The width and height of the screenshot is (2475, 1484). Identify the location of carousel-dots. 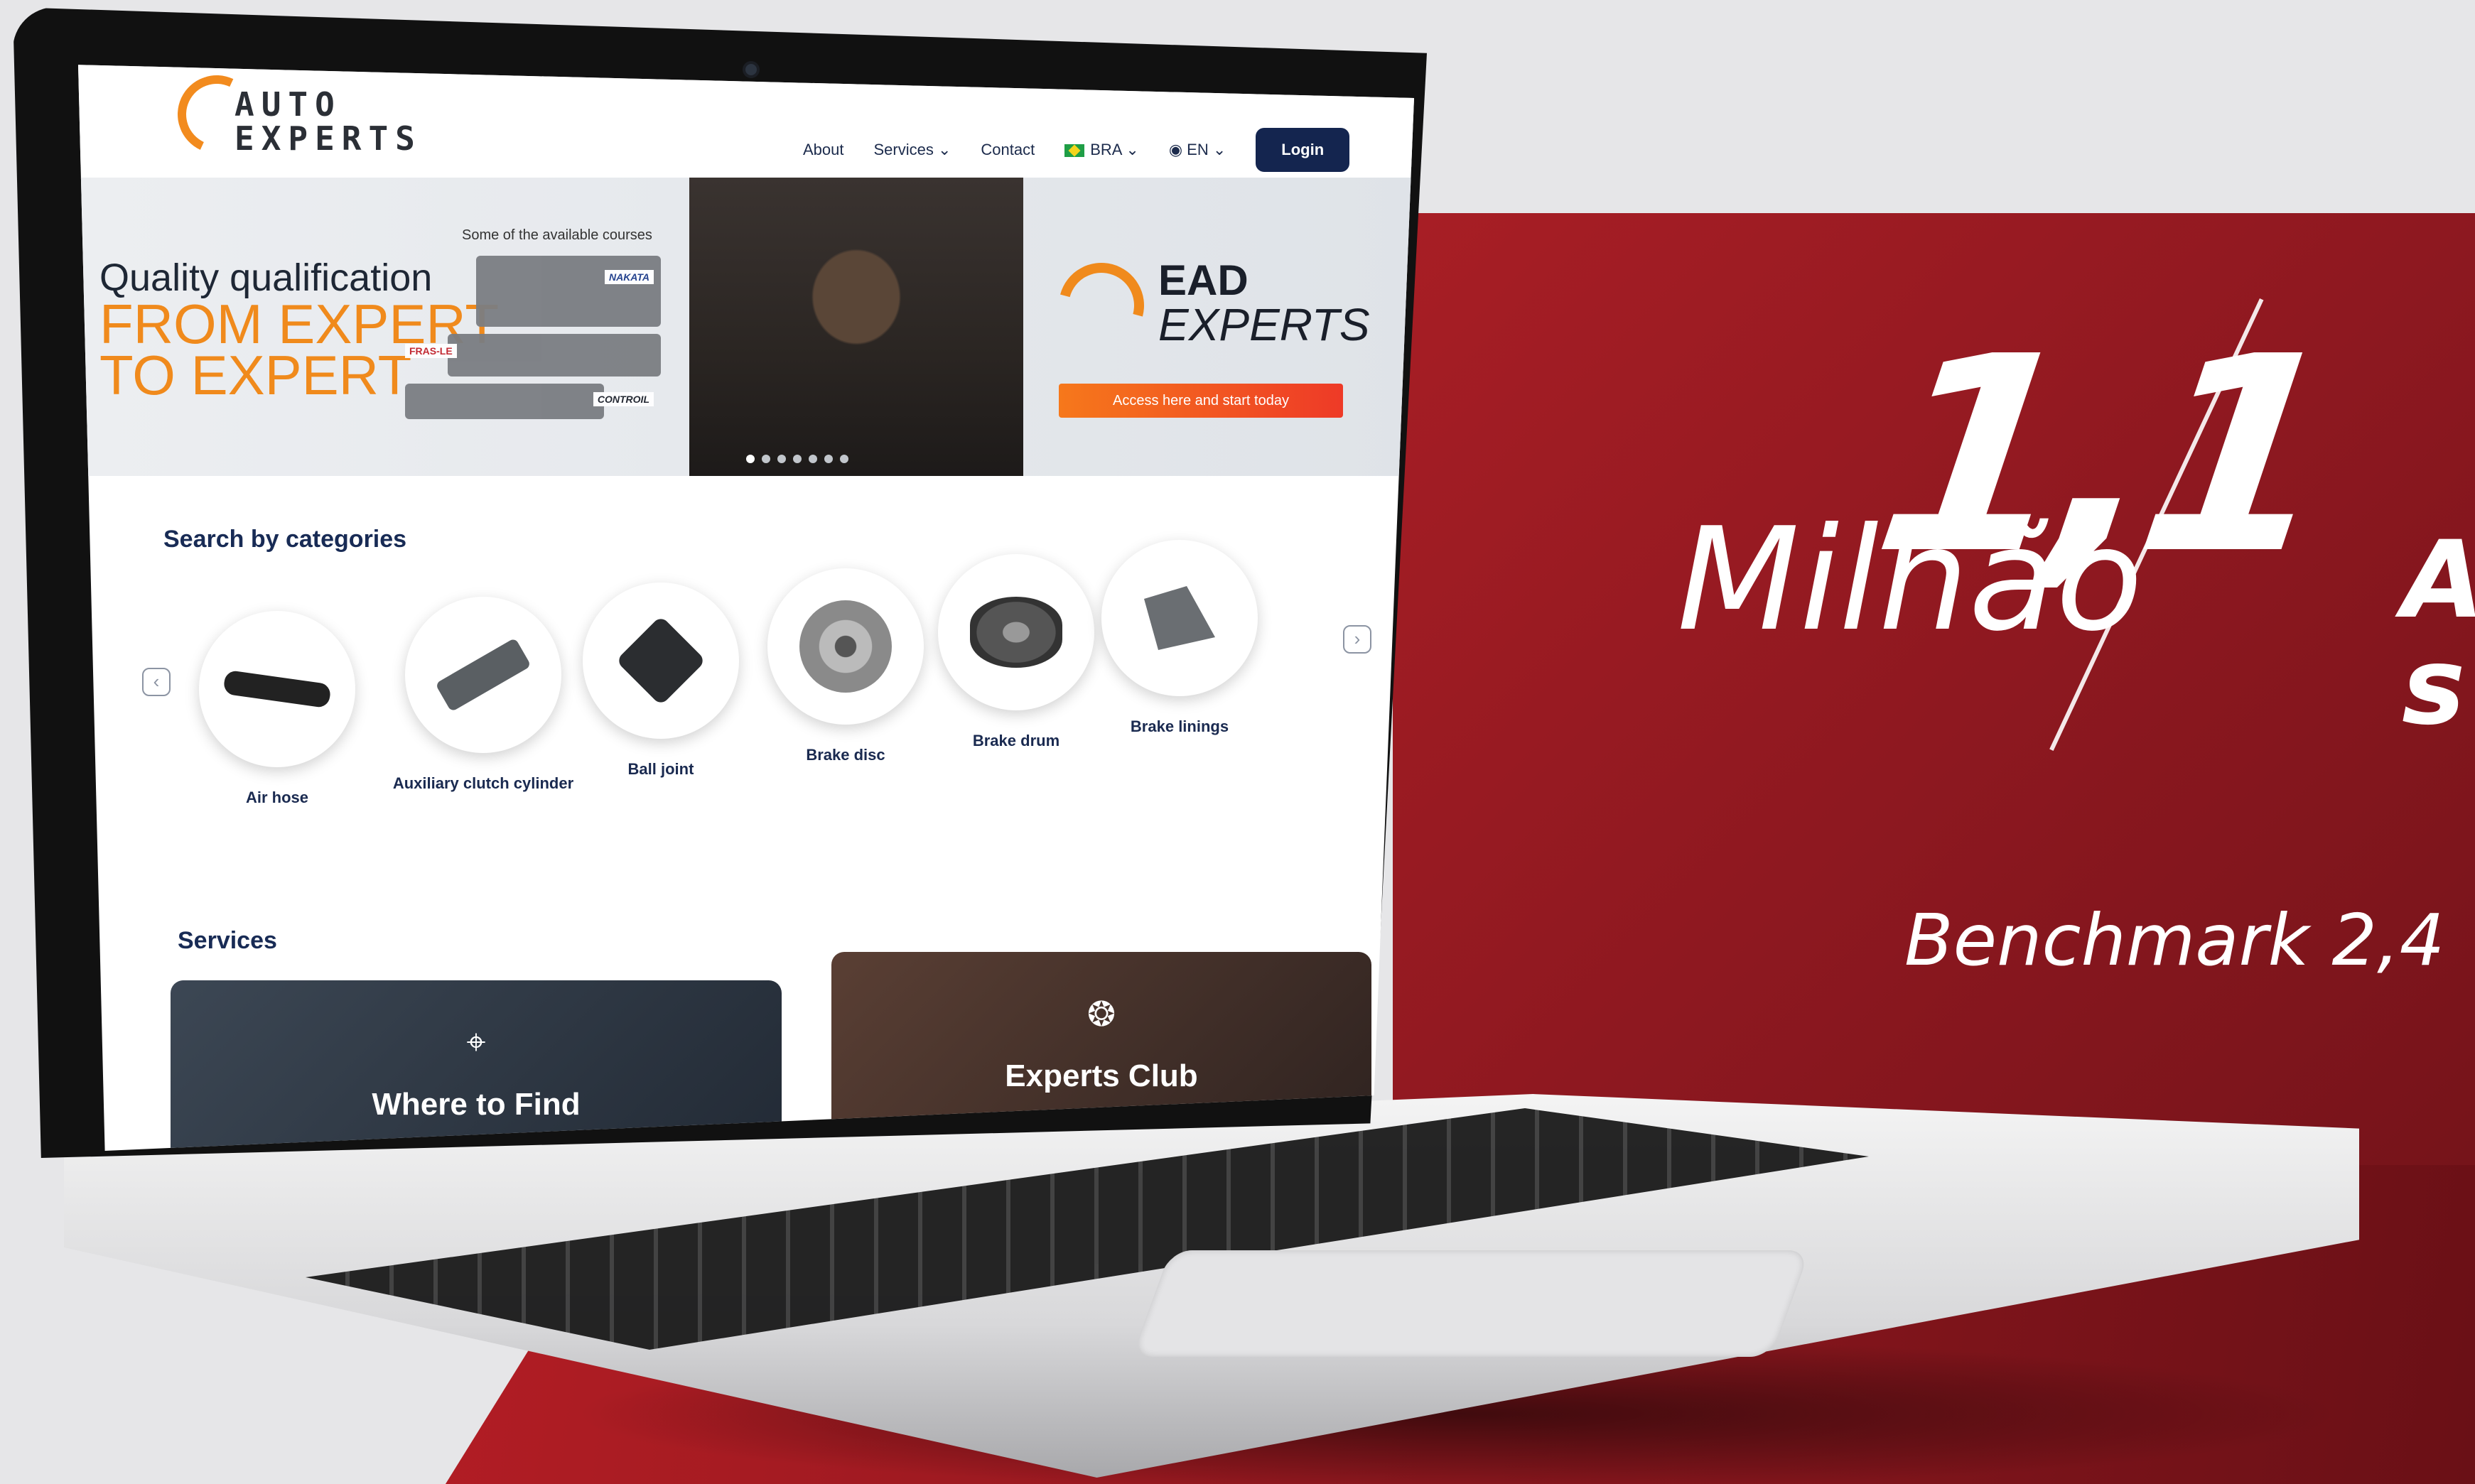
(768, 459).